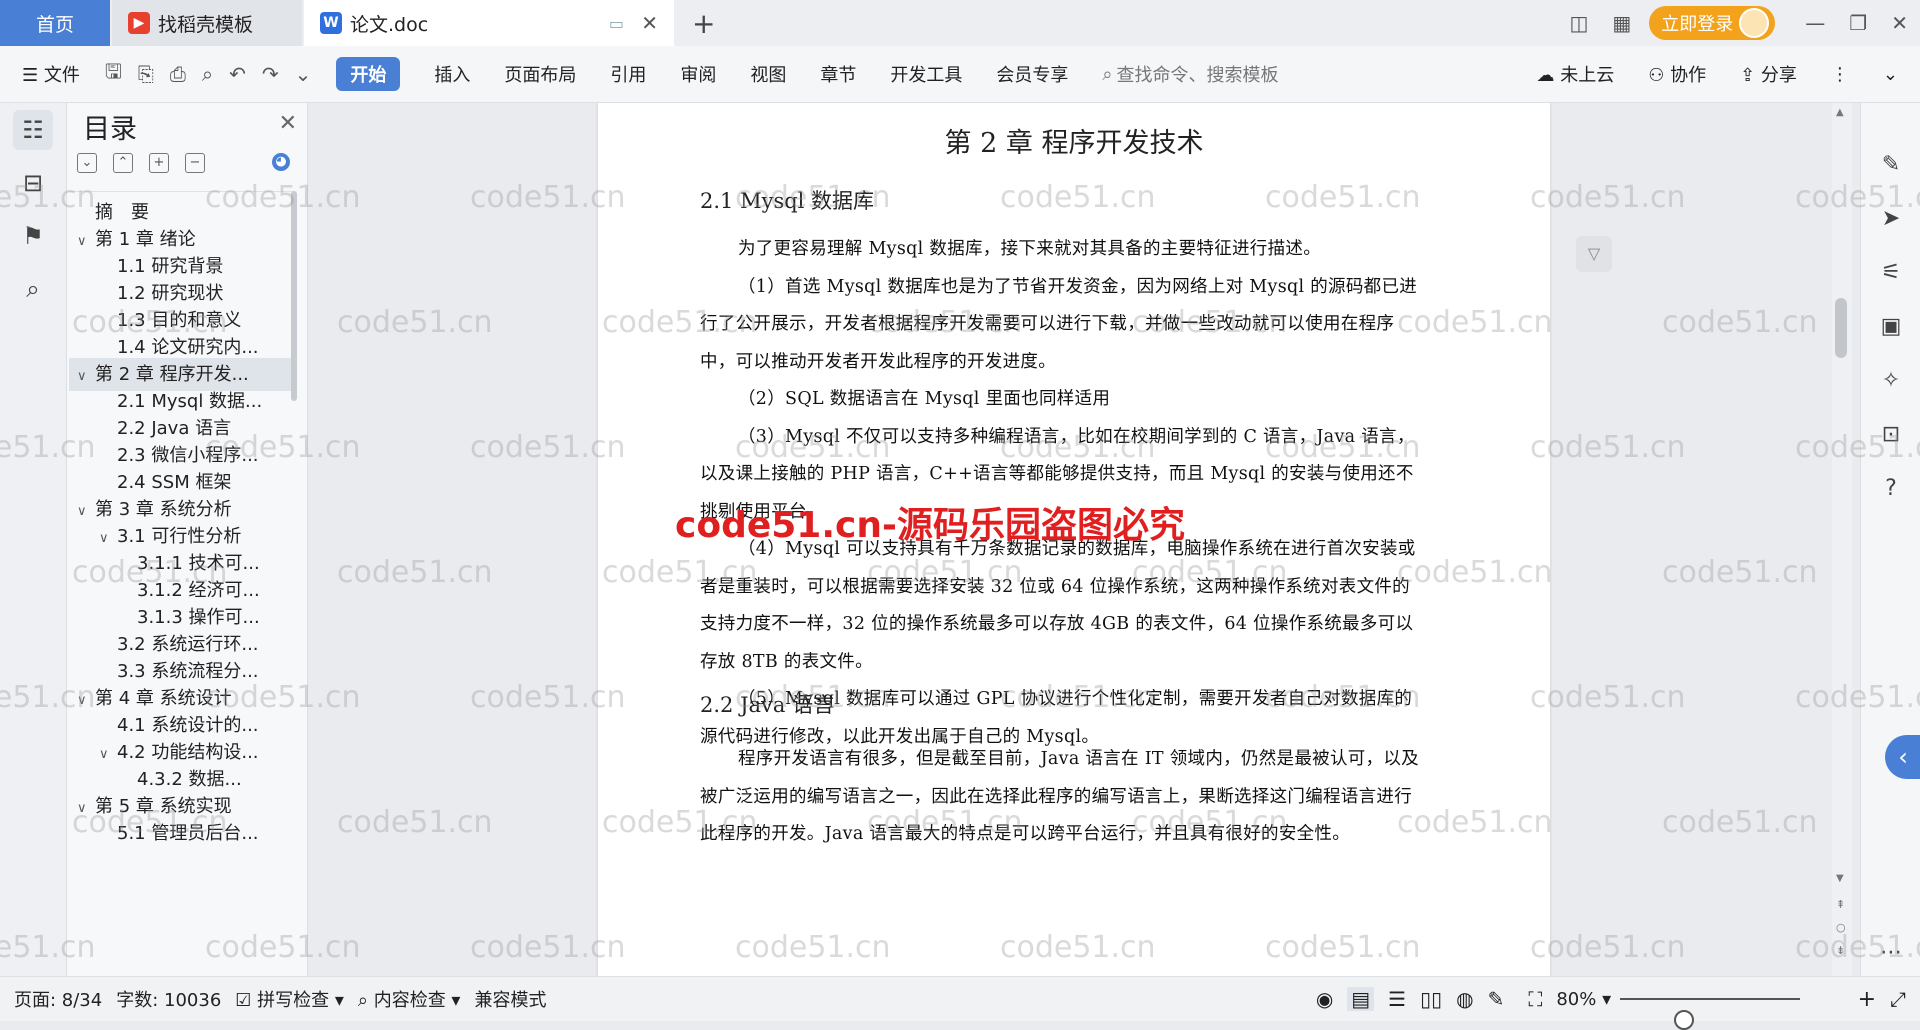 The image size is (1920, 1030). I want to click on tab-references: 引用, so click(628, 74).